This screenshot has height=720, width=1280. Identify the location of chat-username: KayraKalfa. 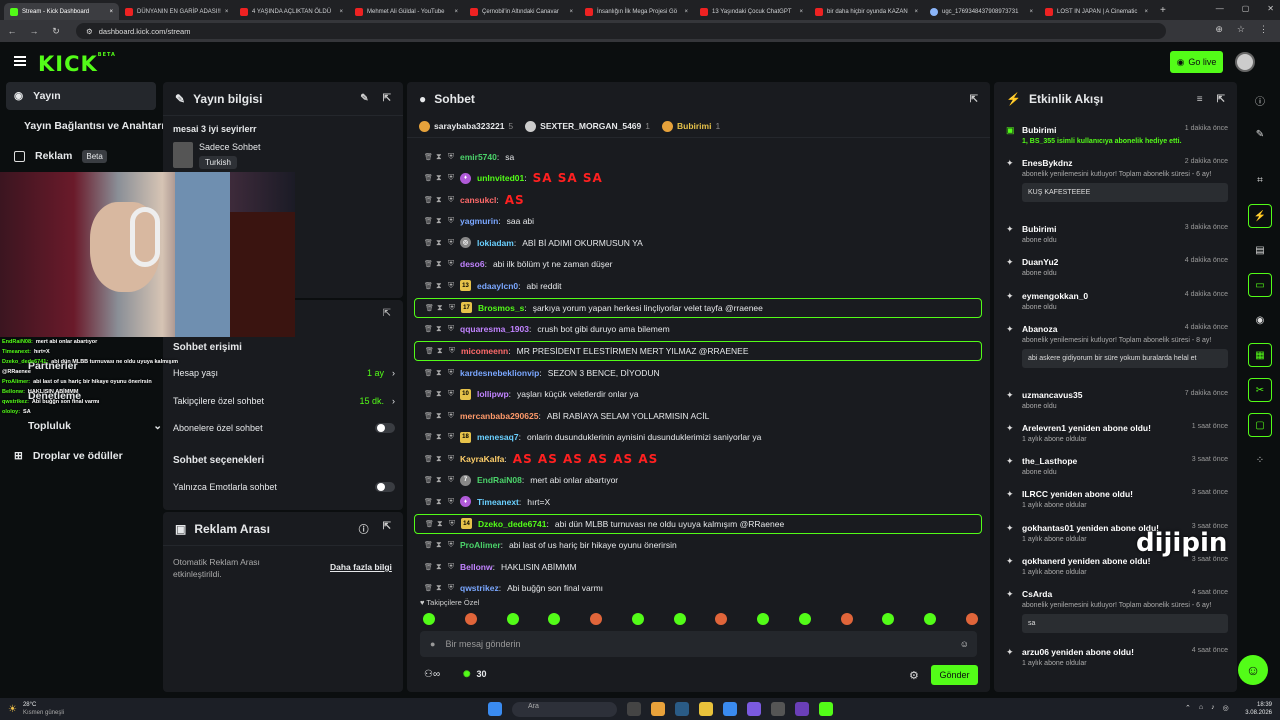
(482, 459).